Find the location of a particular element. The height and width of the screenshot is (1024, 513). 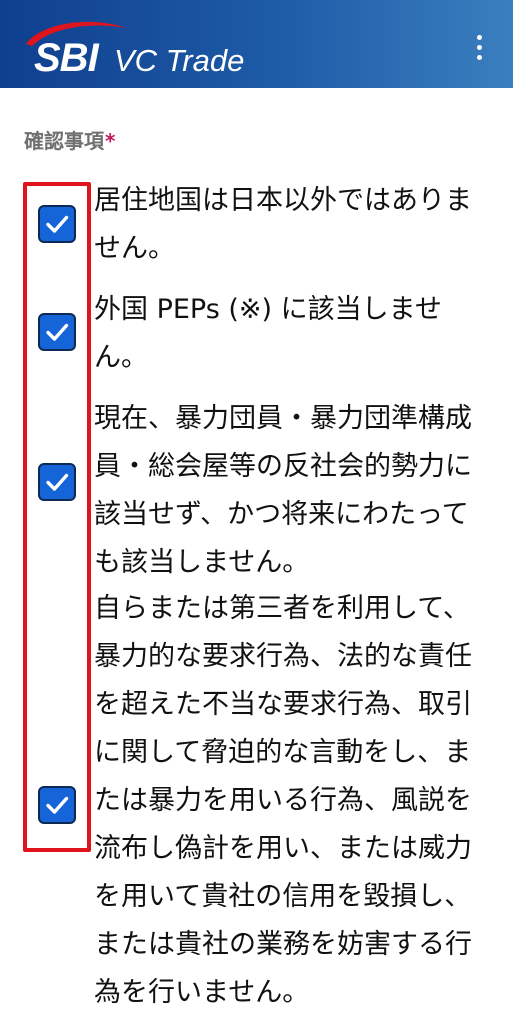

required-asterisk: * is located at coordinates (110, 141).